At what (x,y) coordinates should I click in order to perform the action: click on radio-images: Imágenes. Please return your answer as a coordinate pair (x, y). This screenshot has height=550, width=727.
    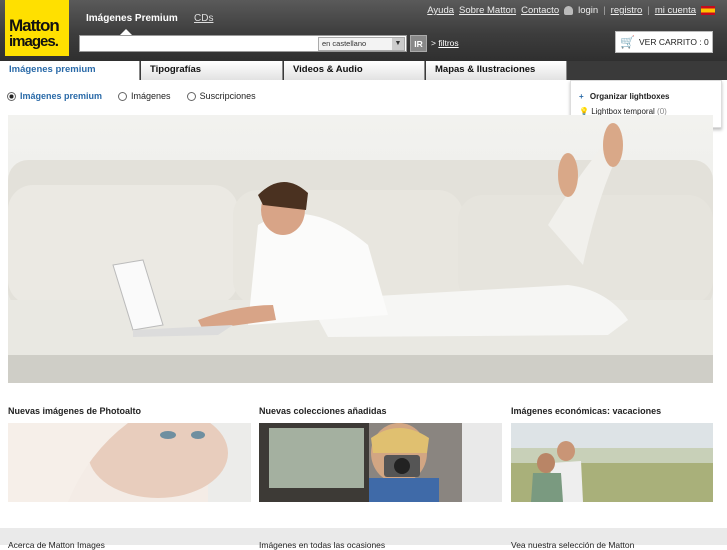
    Looking at the image, I should click on (144, 96).